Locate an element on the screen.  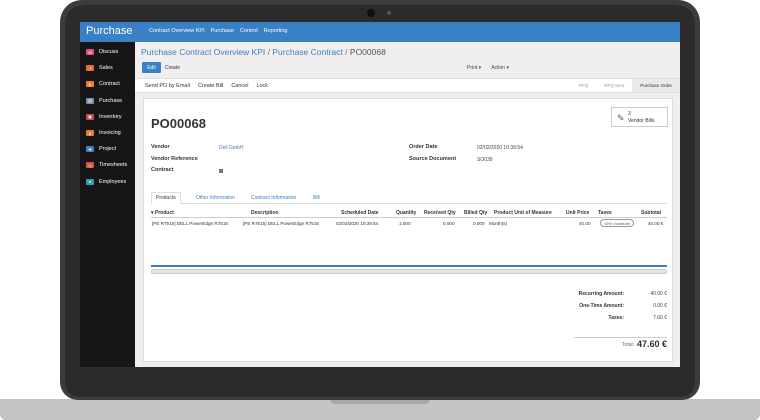
pencil-square-icon: ✎ is located at coordinates (621, 118).